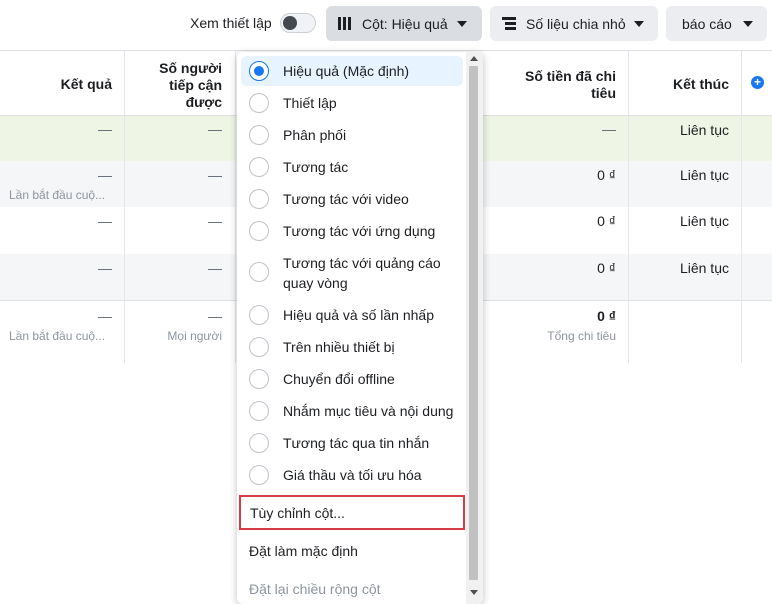 The height and width of the screenshot is (604, 772). Describe the element at coordinates (346, 71) in the screenshot. I see `option-label: Hiệu quả (Mặc định)` at that location.